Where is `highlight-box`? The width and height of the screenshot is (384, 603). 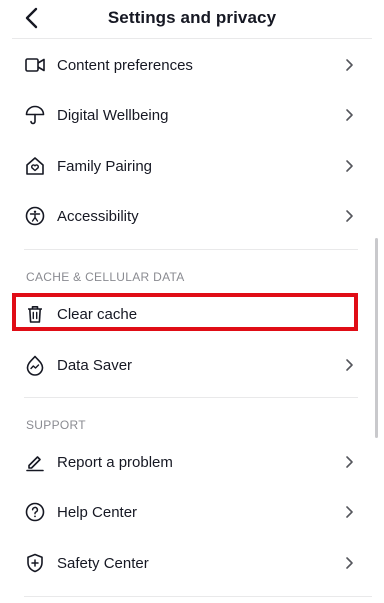 highlight-box is located at coordinates (185, 312).